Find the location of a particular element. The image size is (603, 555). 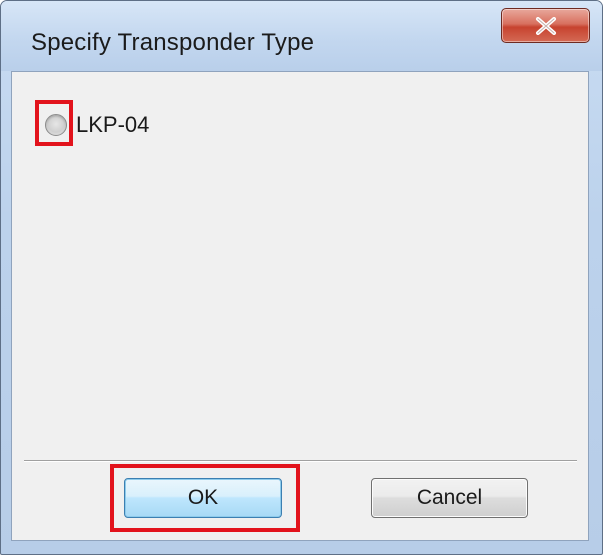

cancel-button: Cancel is located at coordinates (449, 498).